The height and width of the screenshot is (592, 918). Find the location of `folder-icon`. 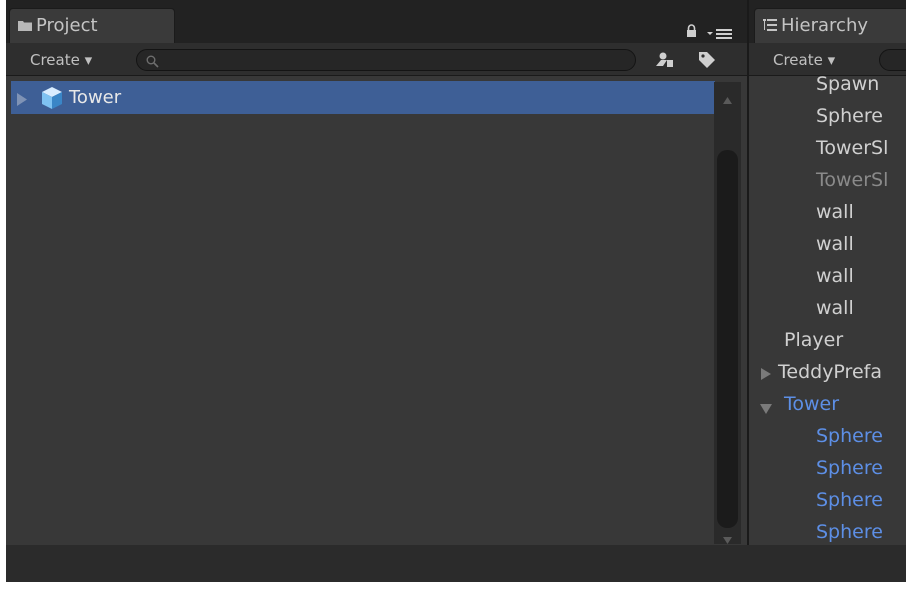

folder-icon is located at coordinates (25, 26).